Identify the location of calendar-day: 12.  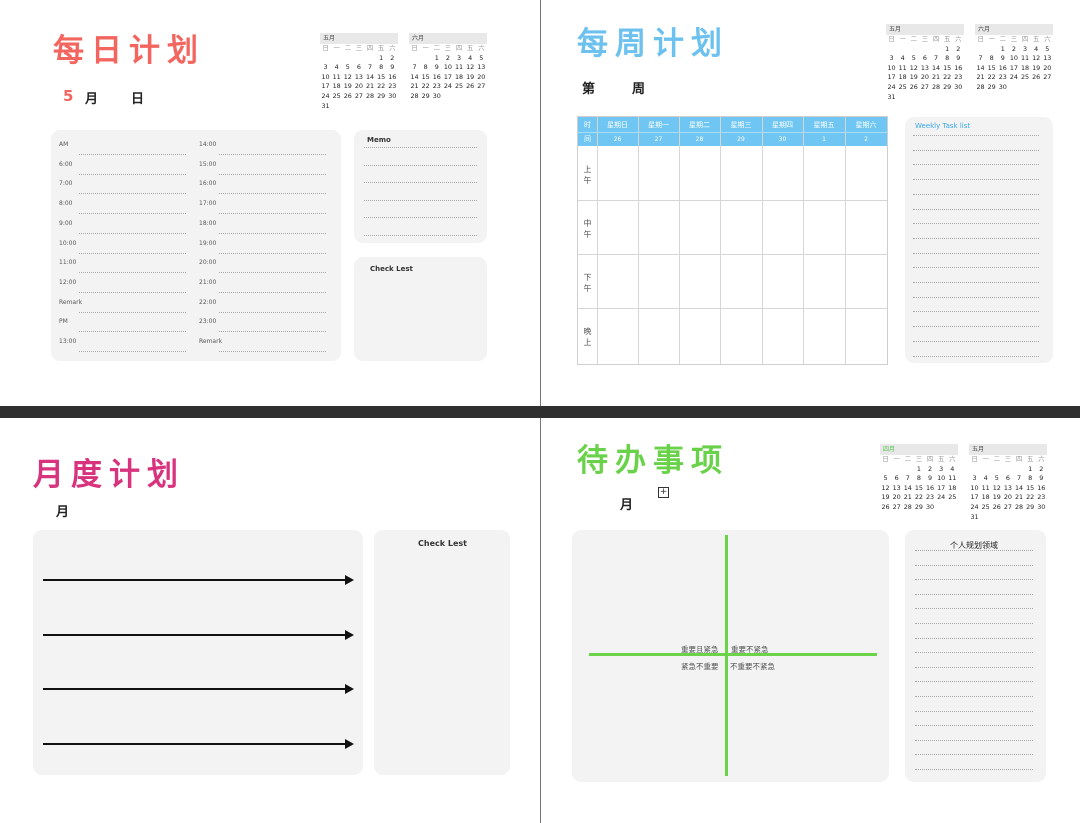
(347, 78).